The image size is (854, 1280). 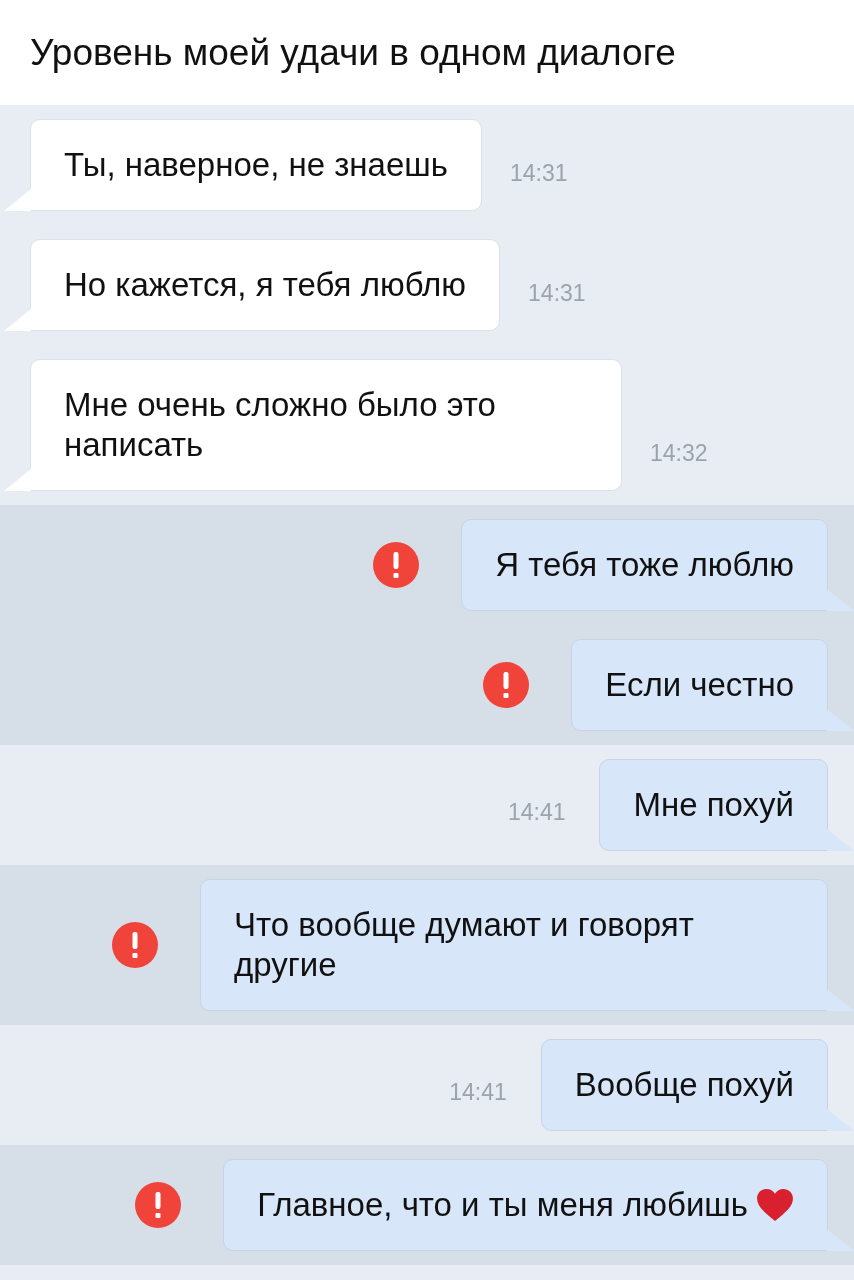 I want to click on message-time: 14:32, so click(x=679, y=453).